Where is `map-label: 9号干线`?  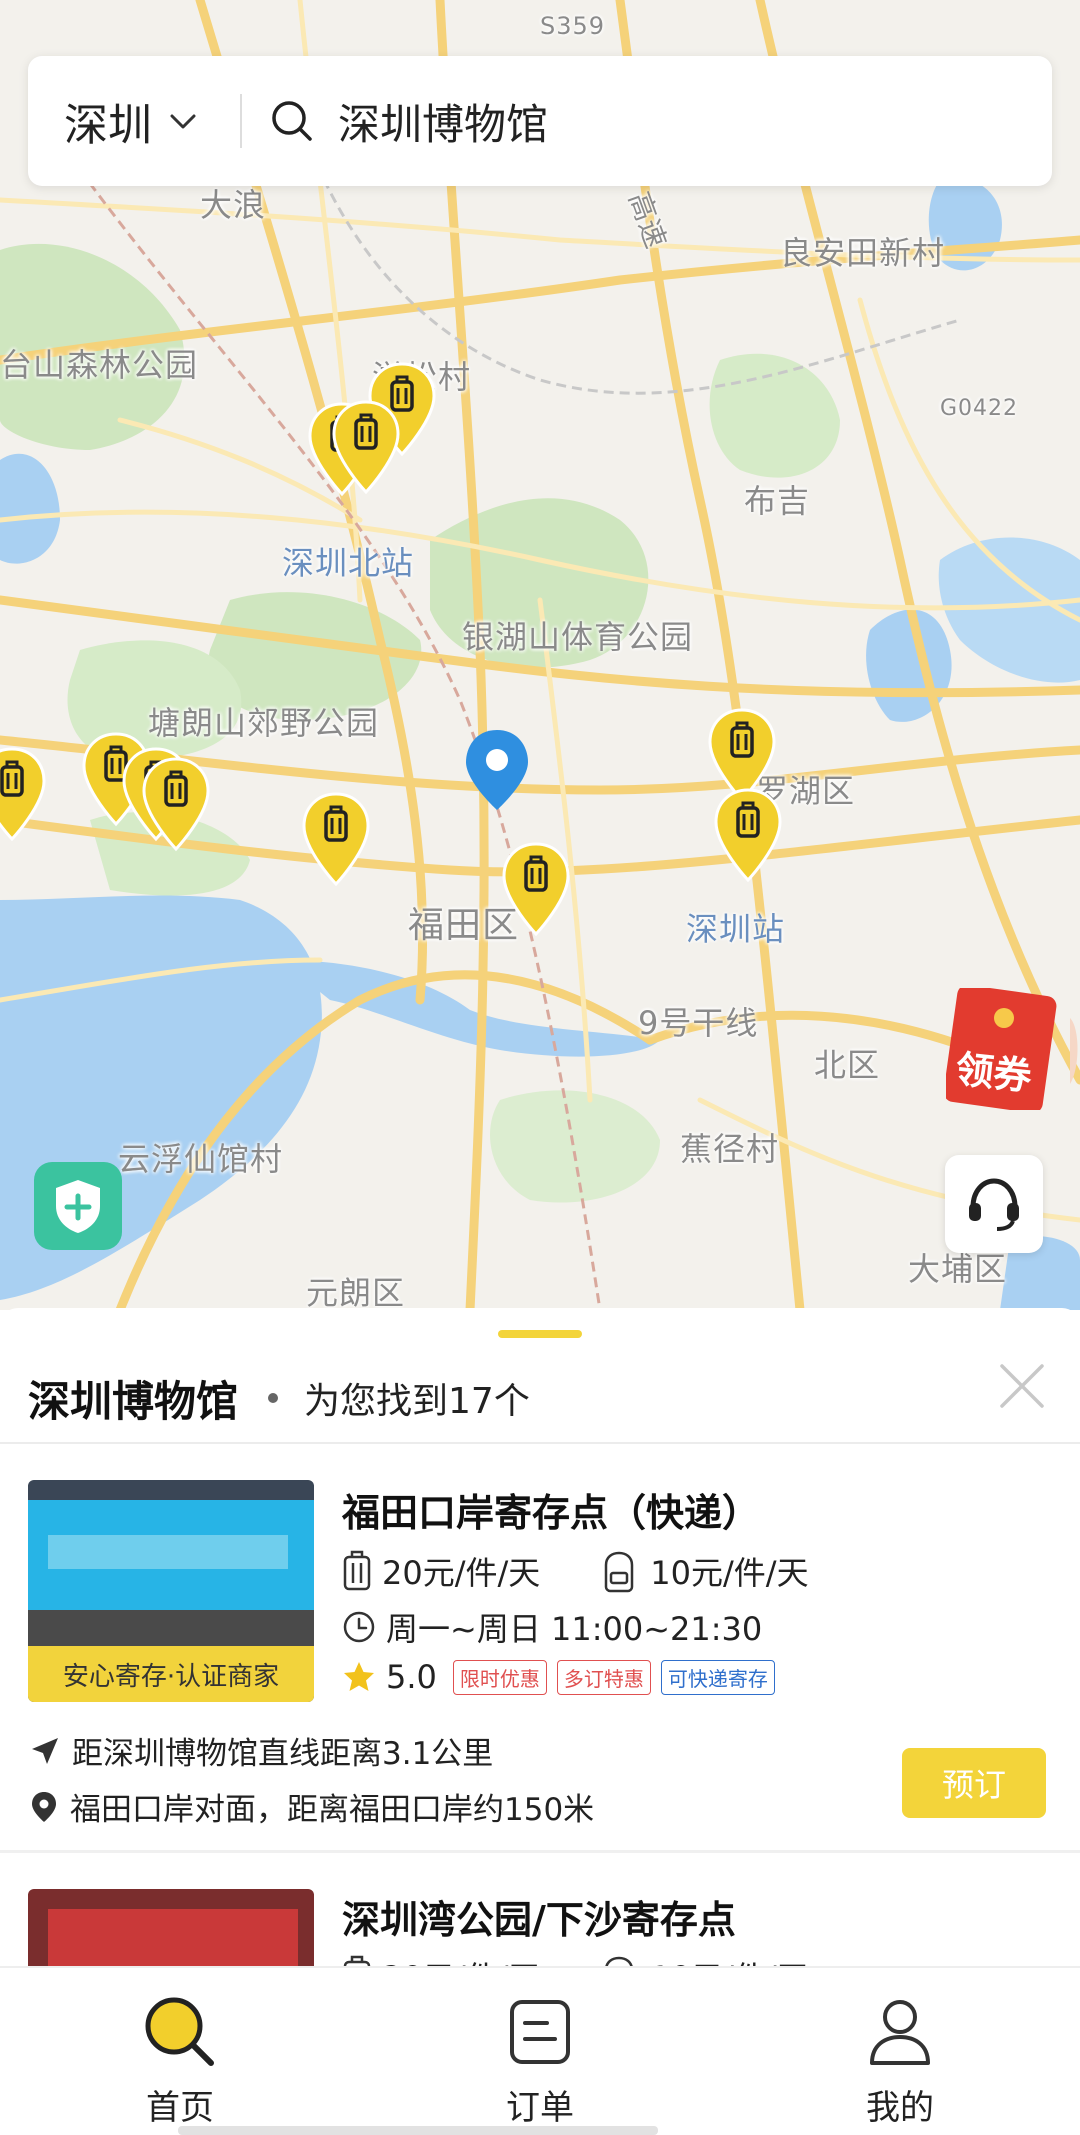 map-label: 9号干线 is located at coordinates (698, 1023).